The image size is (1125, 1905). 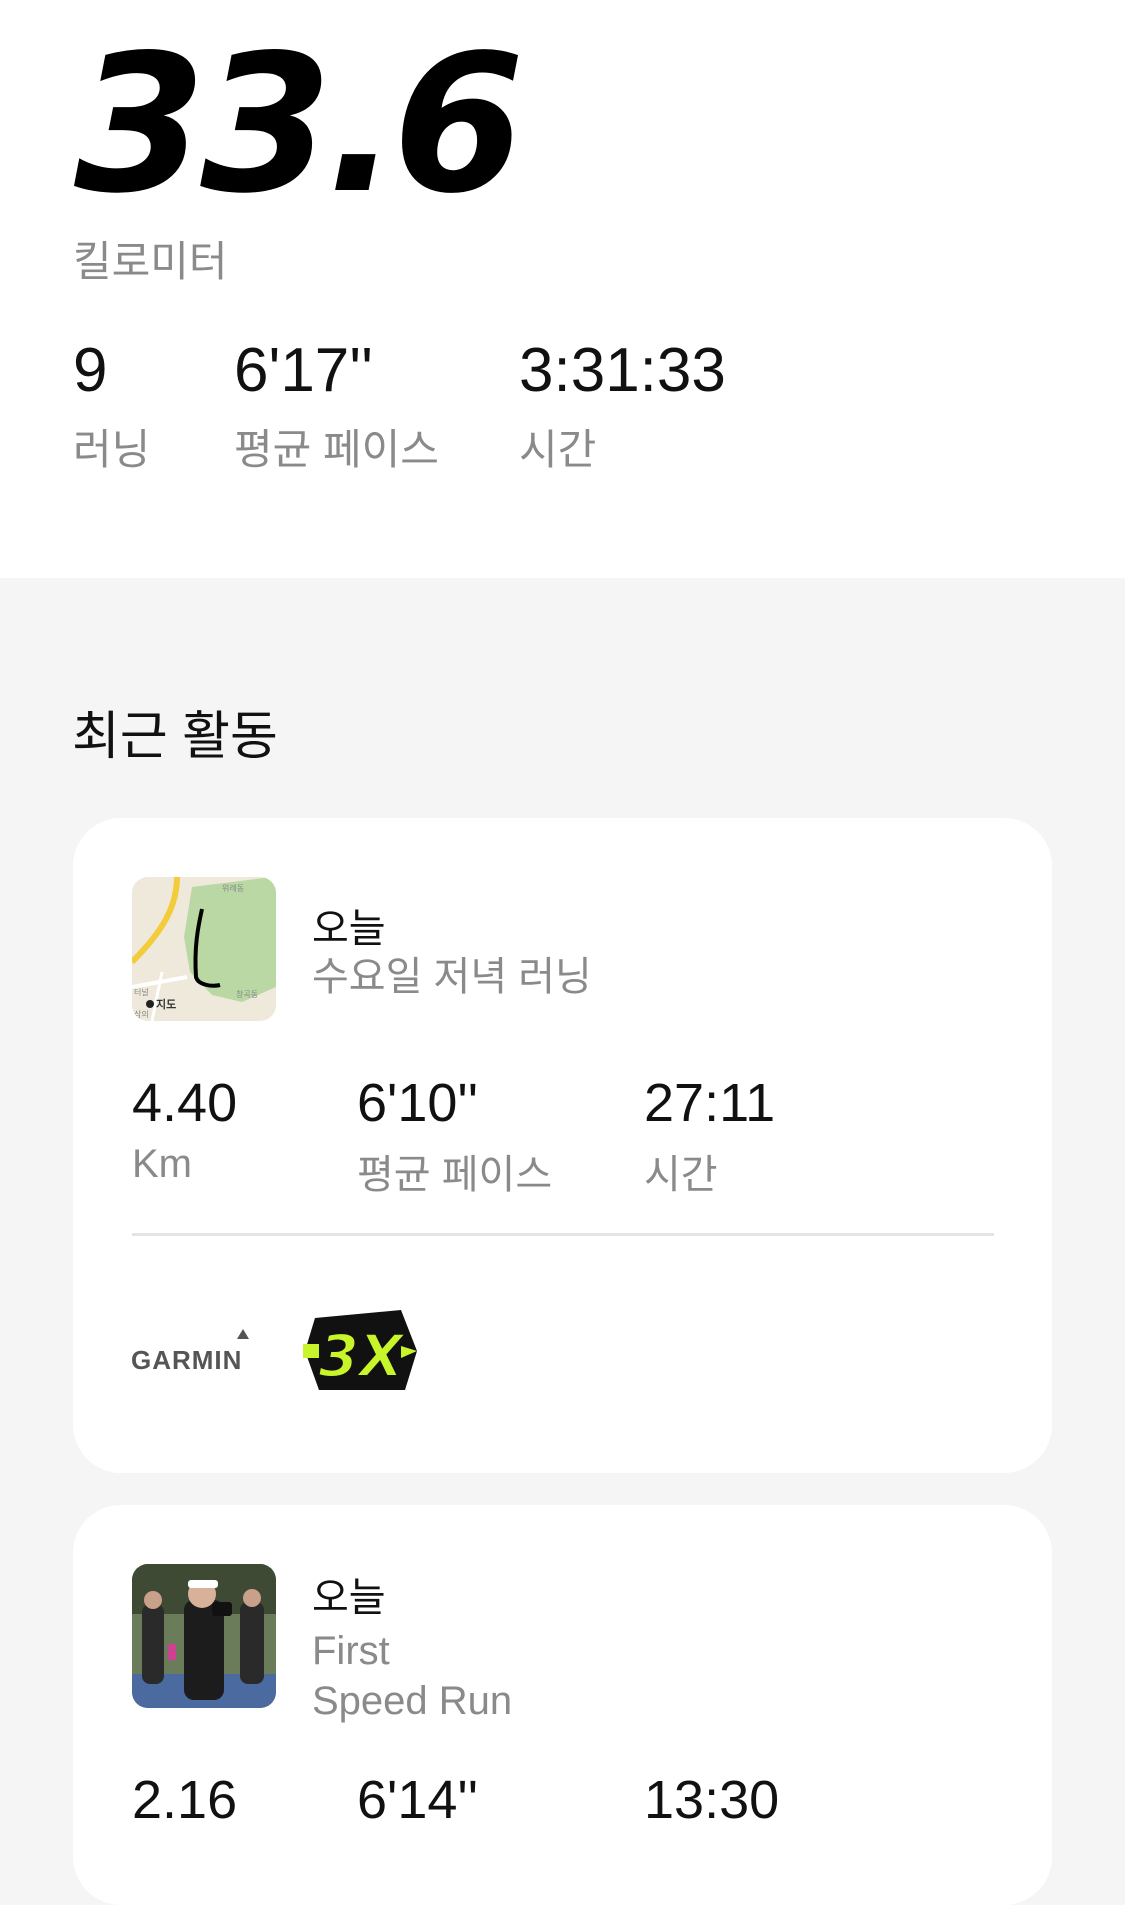 I want to click on activity-title-line1: First, so click(x=351, y=1651).